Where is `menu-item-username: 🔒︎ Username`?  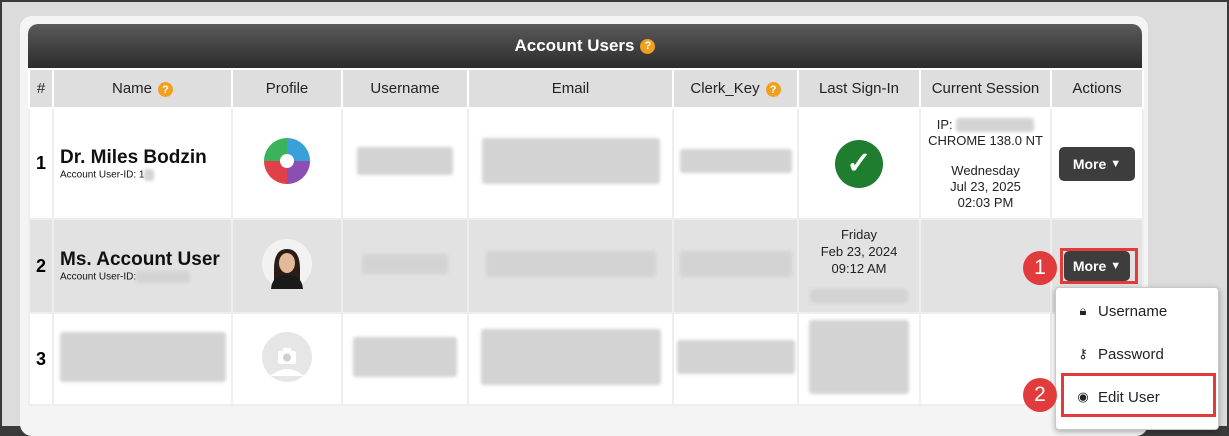
menu-item-username: 🔒︎ Username is located at coordinates (1137, 311).